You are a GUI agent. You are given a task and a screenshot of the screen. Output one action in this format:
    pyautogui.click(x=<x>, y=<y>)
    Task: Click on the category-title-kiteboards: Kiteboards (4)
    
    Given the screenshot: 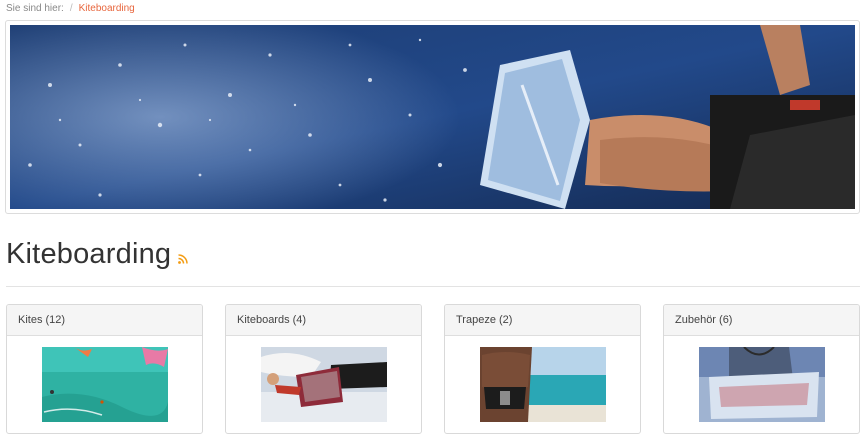 What is the action you would take?
    pyautogui.click(x=323, y=320)
    